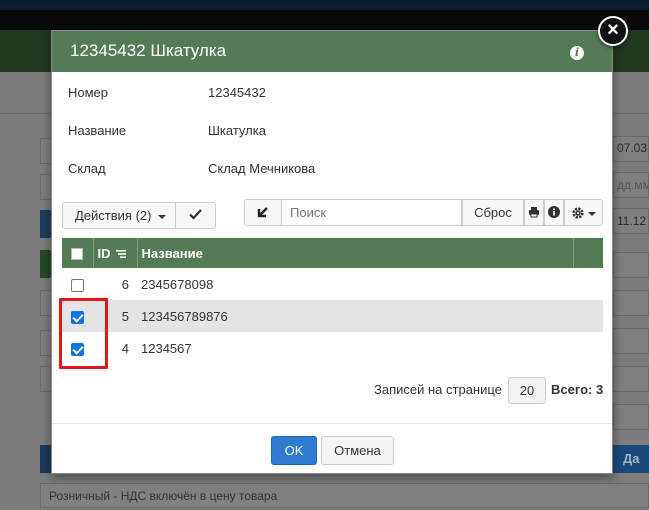  What do you see at coordinates (633, 185) in the screenshot?
I see `bg-date-placeholder: дд.мм` at bounding box center [633, 185].